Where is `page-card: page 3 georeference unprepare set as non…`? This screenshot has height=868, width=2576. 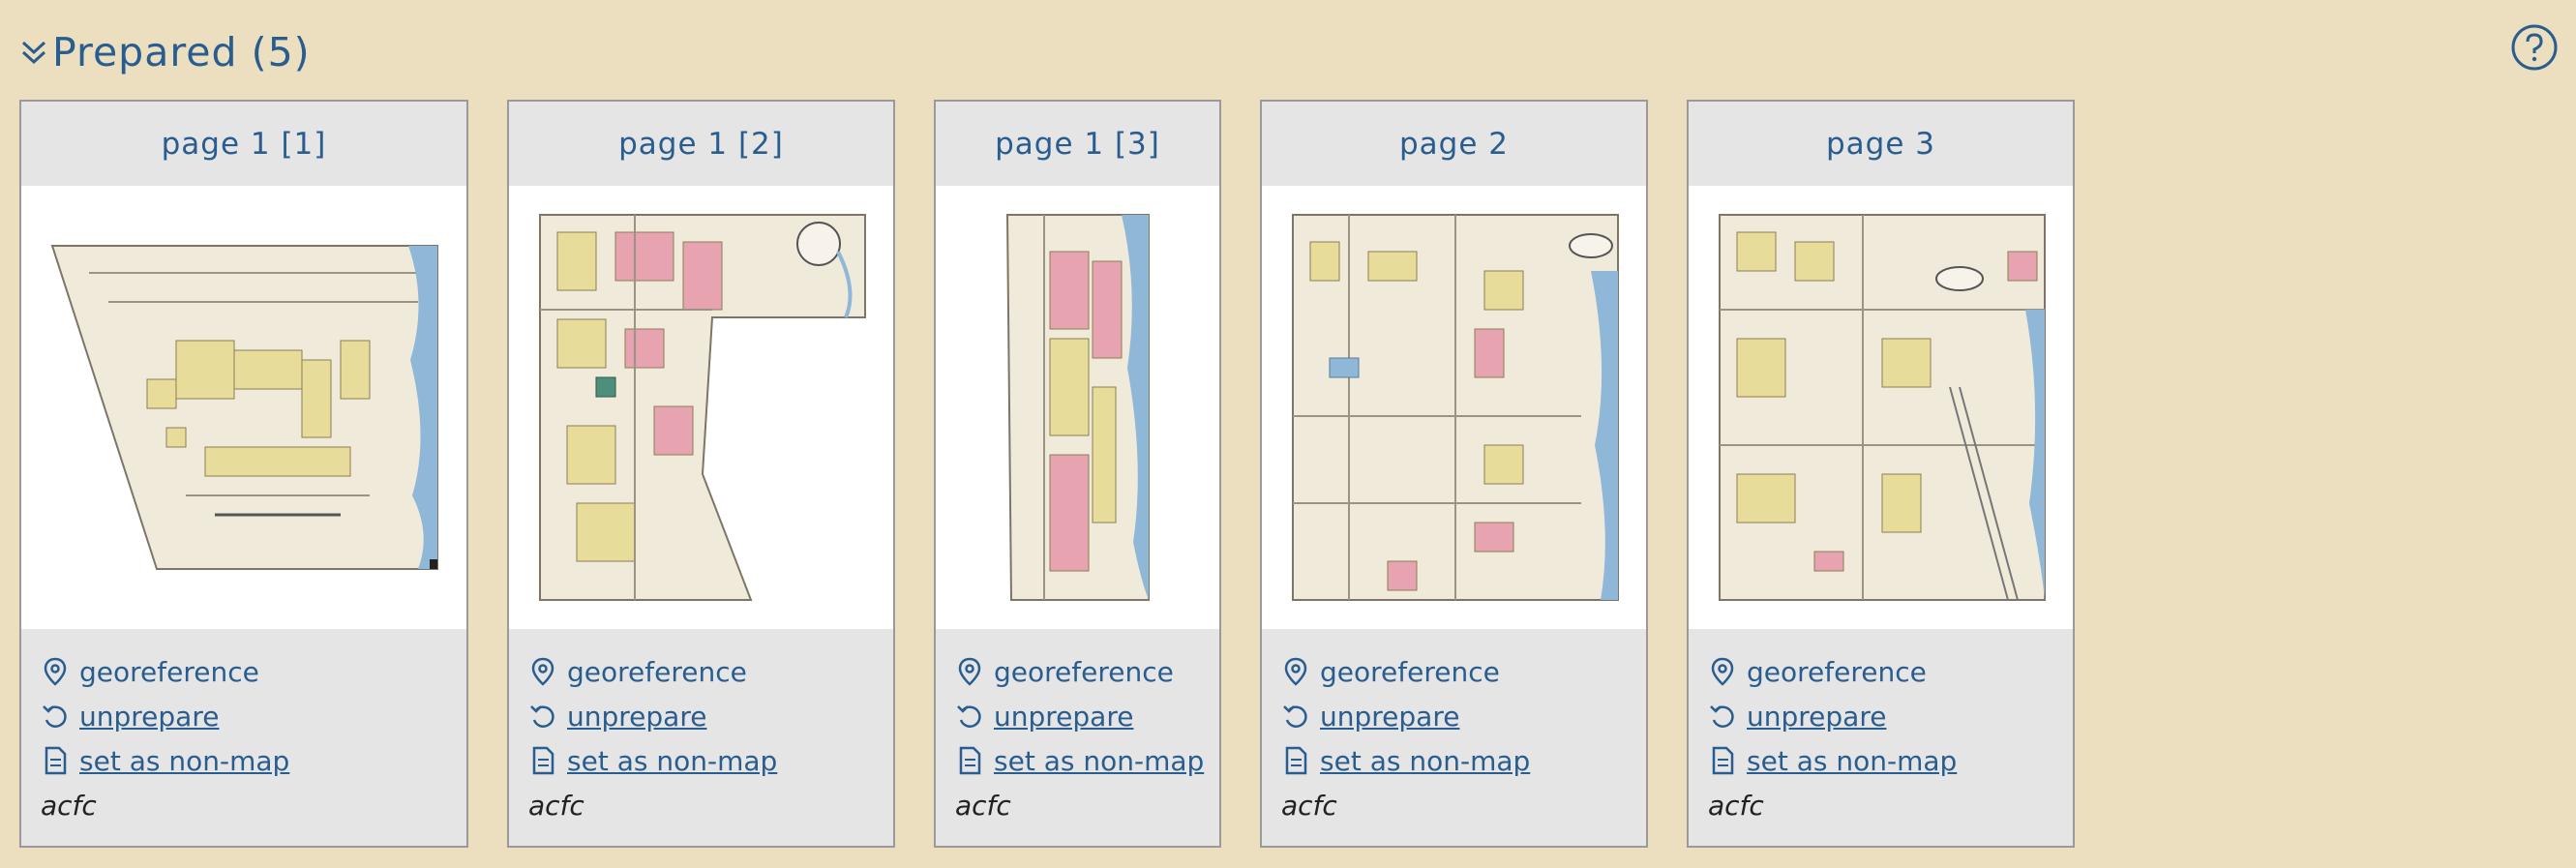
page-card: page 3 georeference unprepare set as non… is located at coordinates (1881, 474).